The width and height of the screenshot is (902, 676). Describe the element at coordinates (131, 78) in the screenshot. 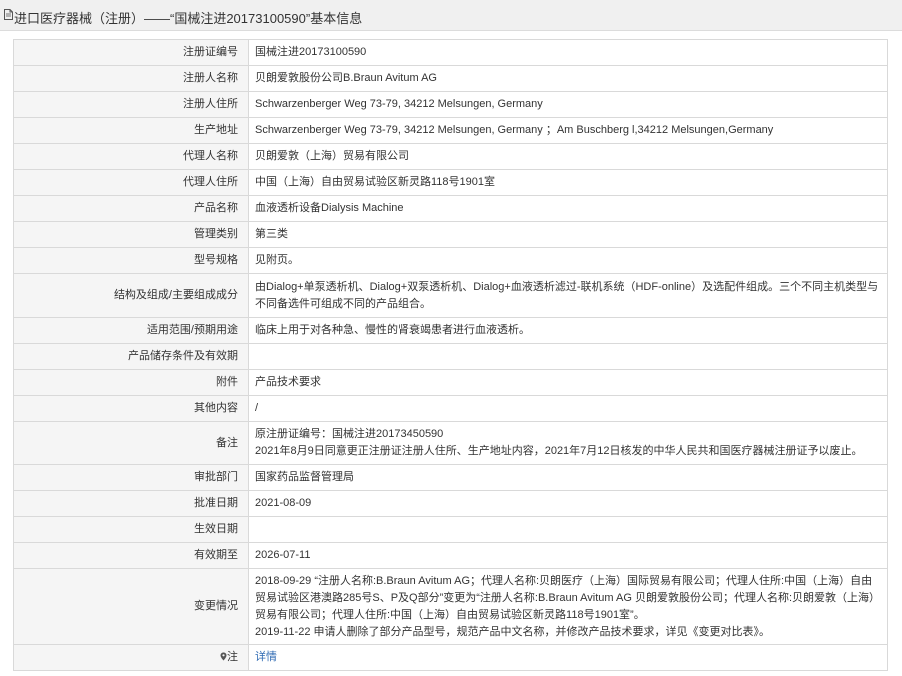

I see `field-label: 注册人名称` at that location.